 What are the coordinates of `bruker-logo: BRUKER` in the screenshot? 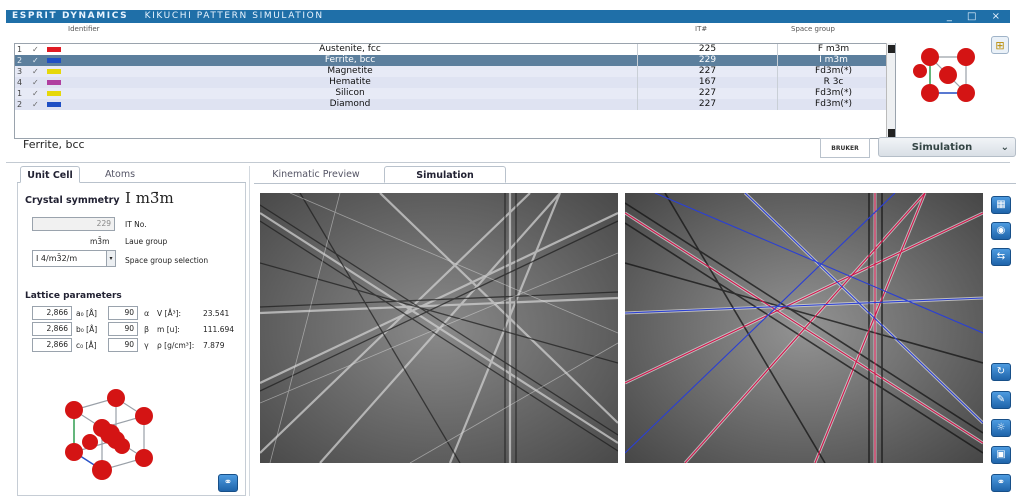 It's located at (845, 148).